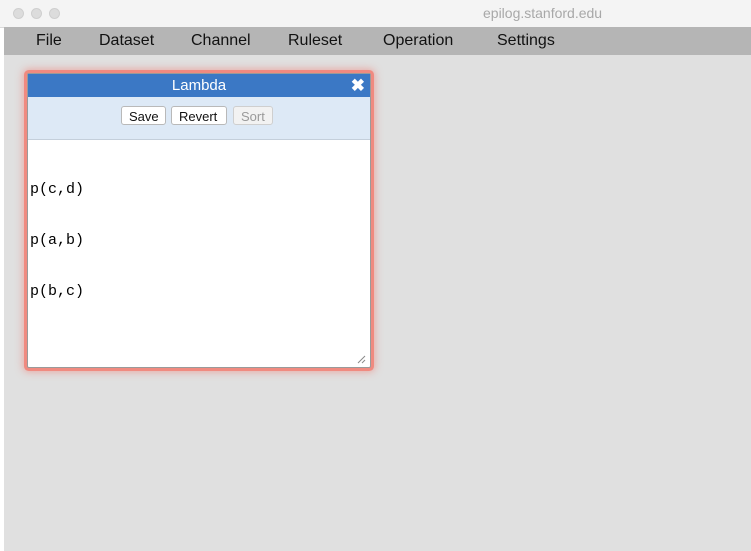  I want to click on dialog-title: Lambda, so click(199, 85).